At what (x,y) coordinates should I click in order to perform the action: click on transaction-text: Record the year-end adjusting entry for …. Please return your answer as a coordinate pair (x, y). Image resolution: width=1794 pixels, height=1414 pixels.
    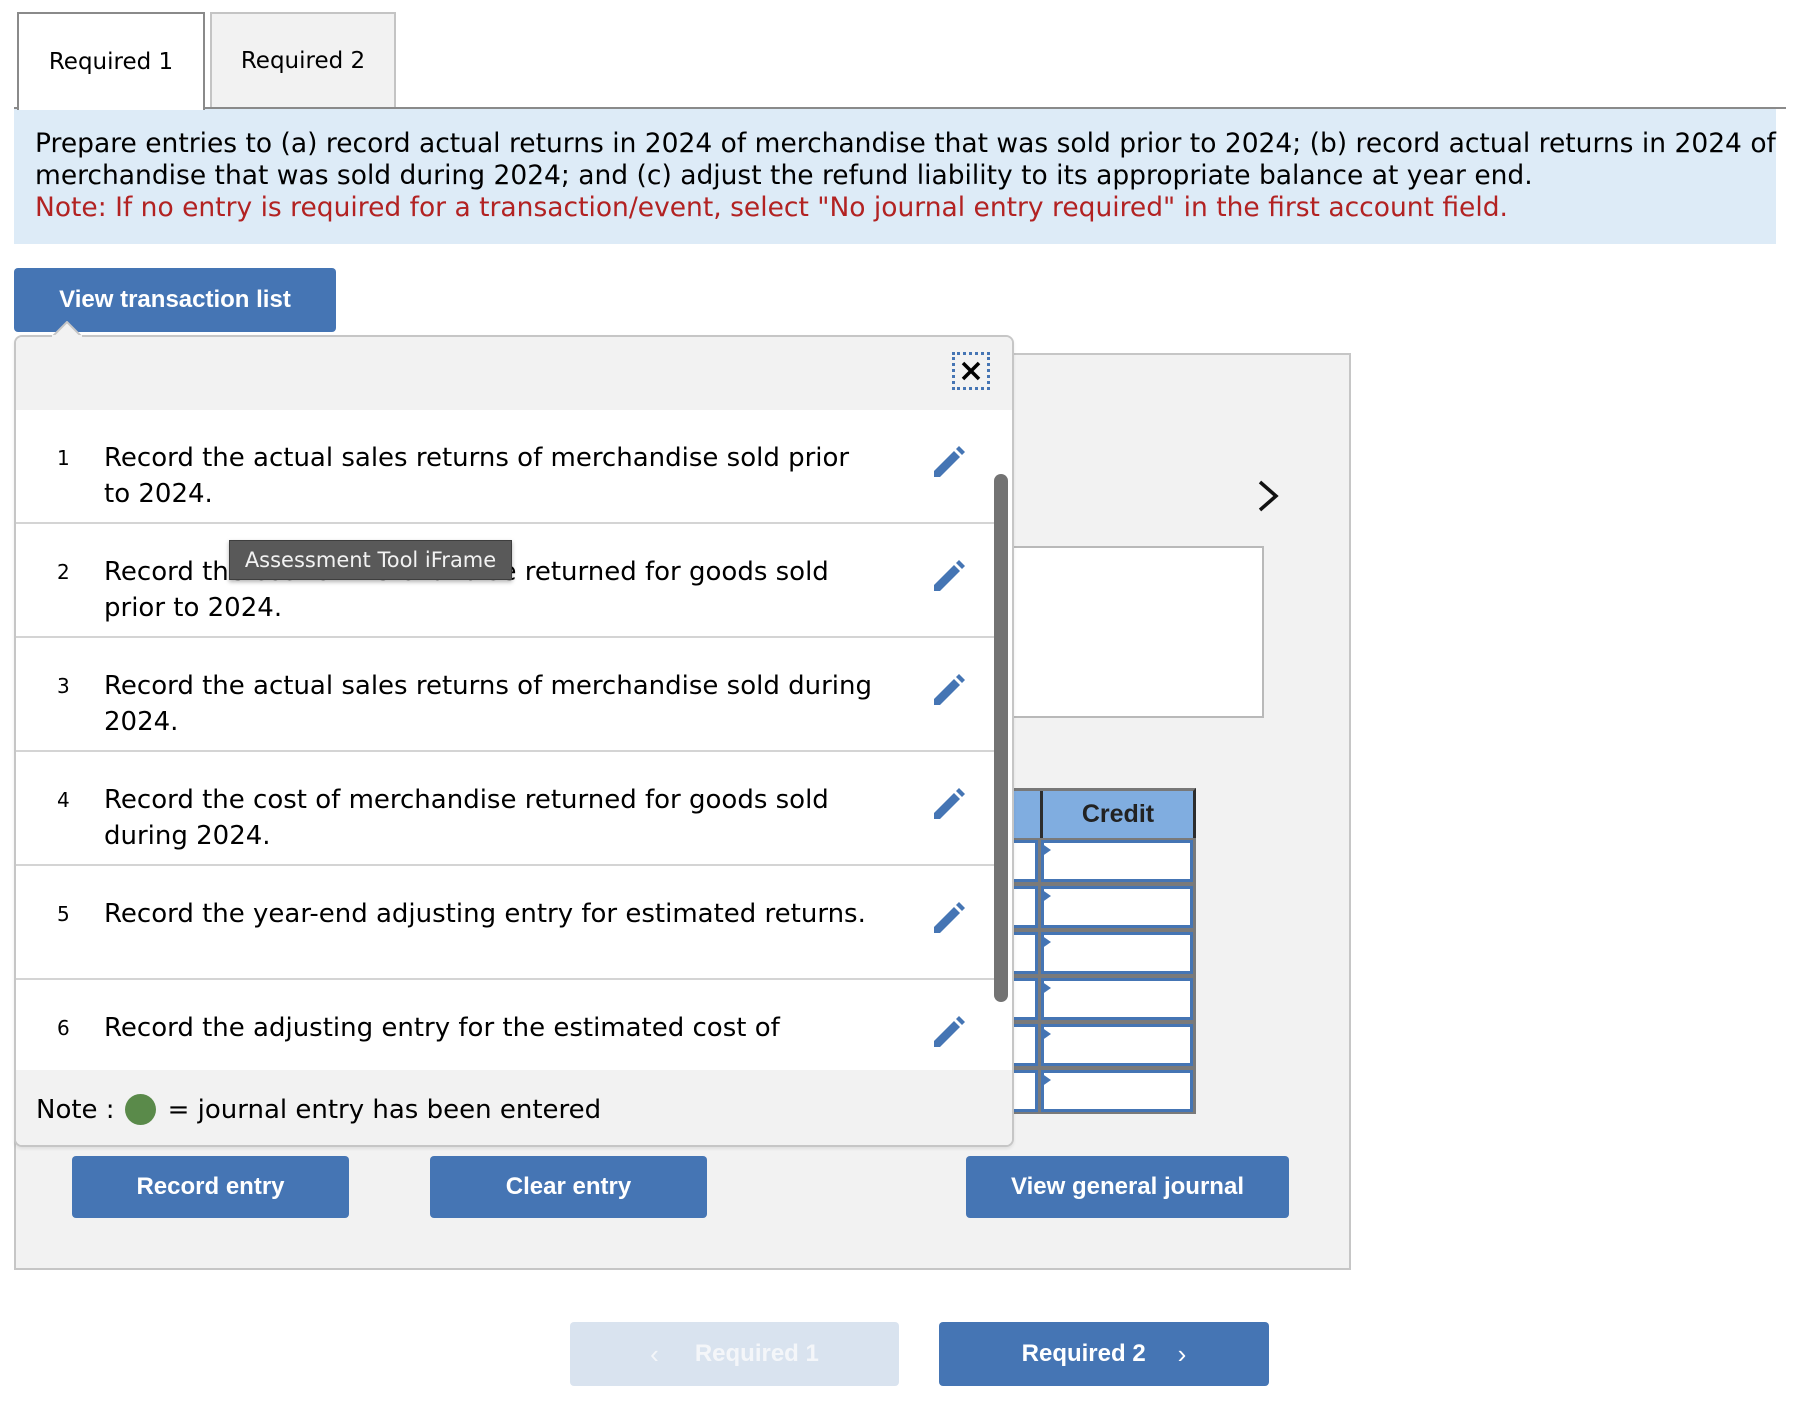
    Looking at the image, I should click on (485, 914).